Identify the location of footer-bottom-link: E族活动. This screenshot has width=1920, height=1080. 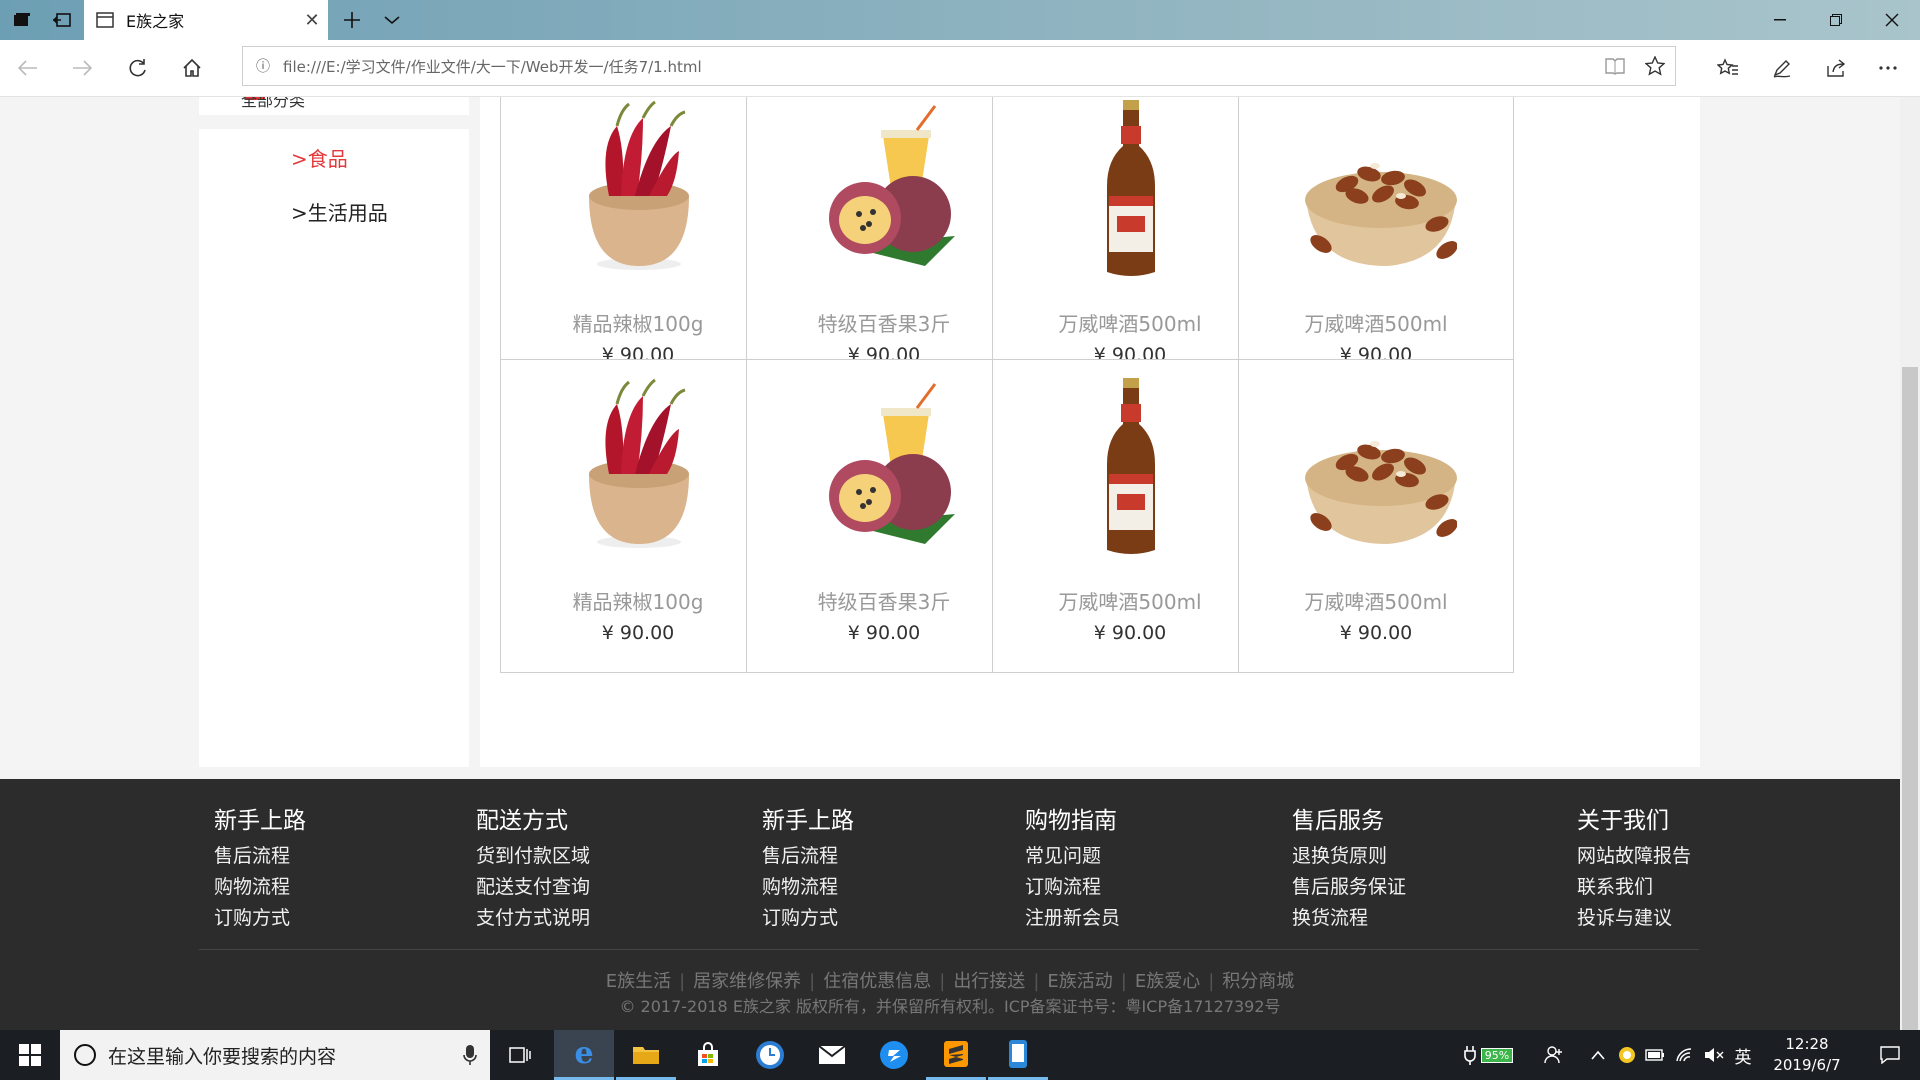
(1079, 981).